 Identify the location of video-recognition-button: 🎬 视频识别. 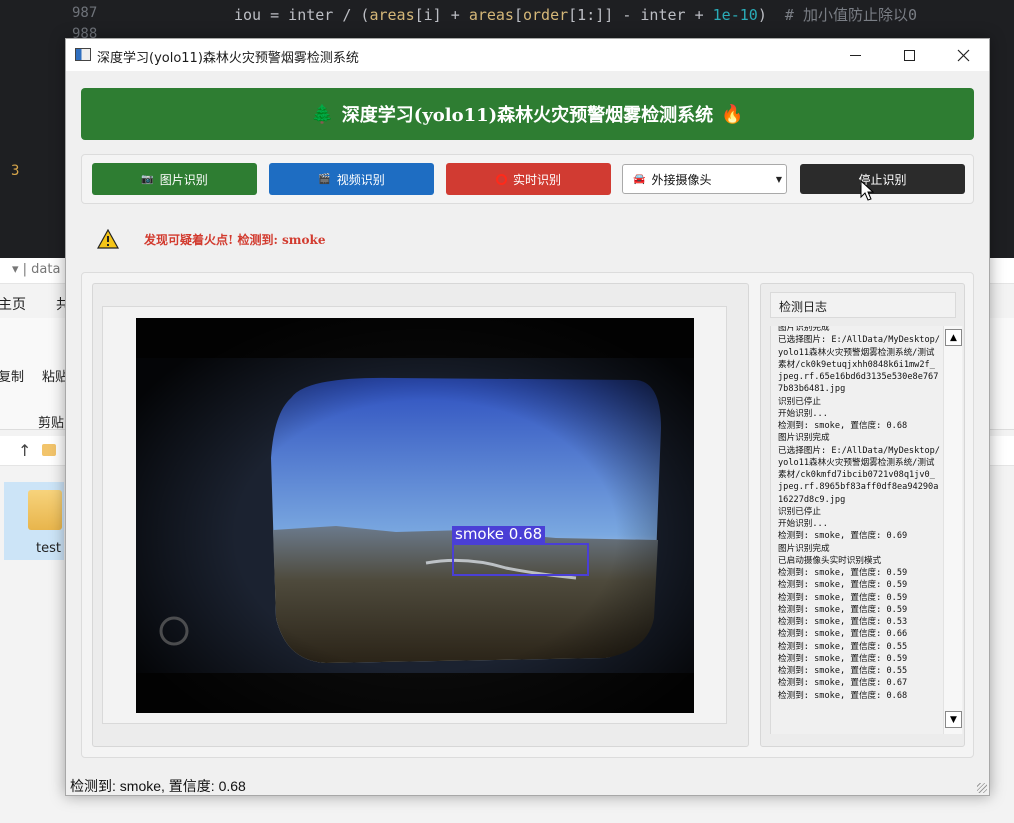
(351, 179).